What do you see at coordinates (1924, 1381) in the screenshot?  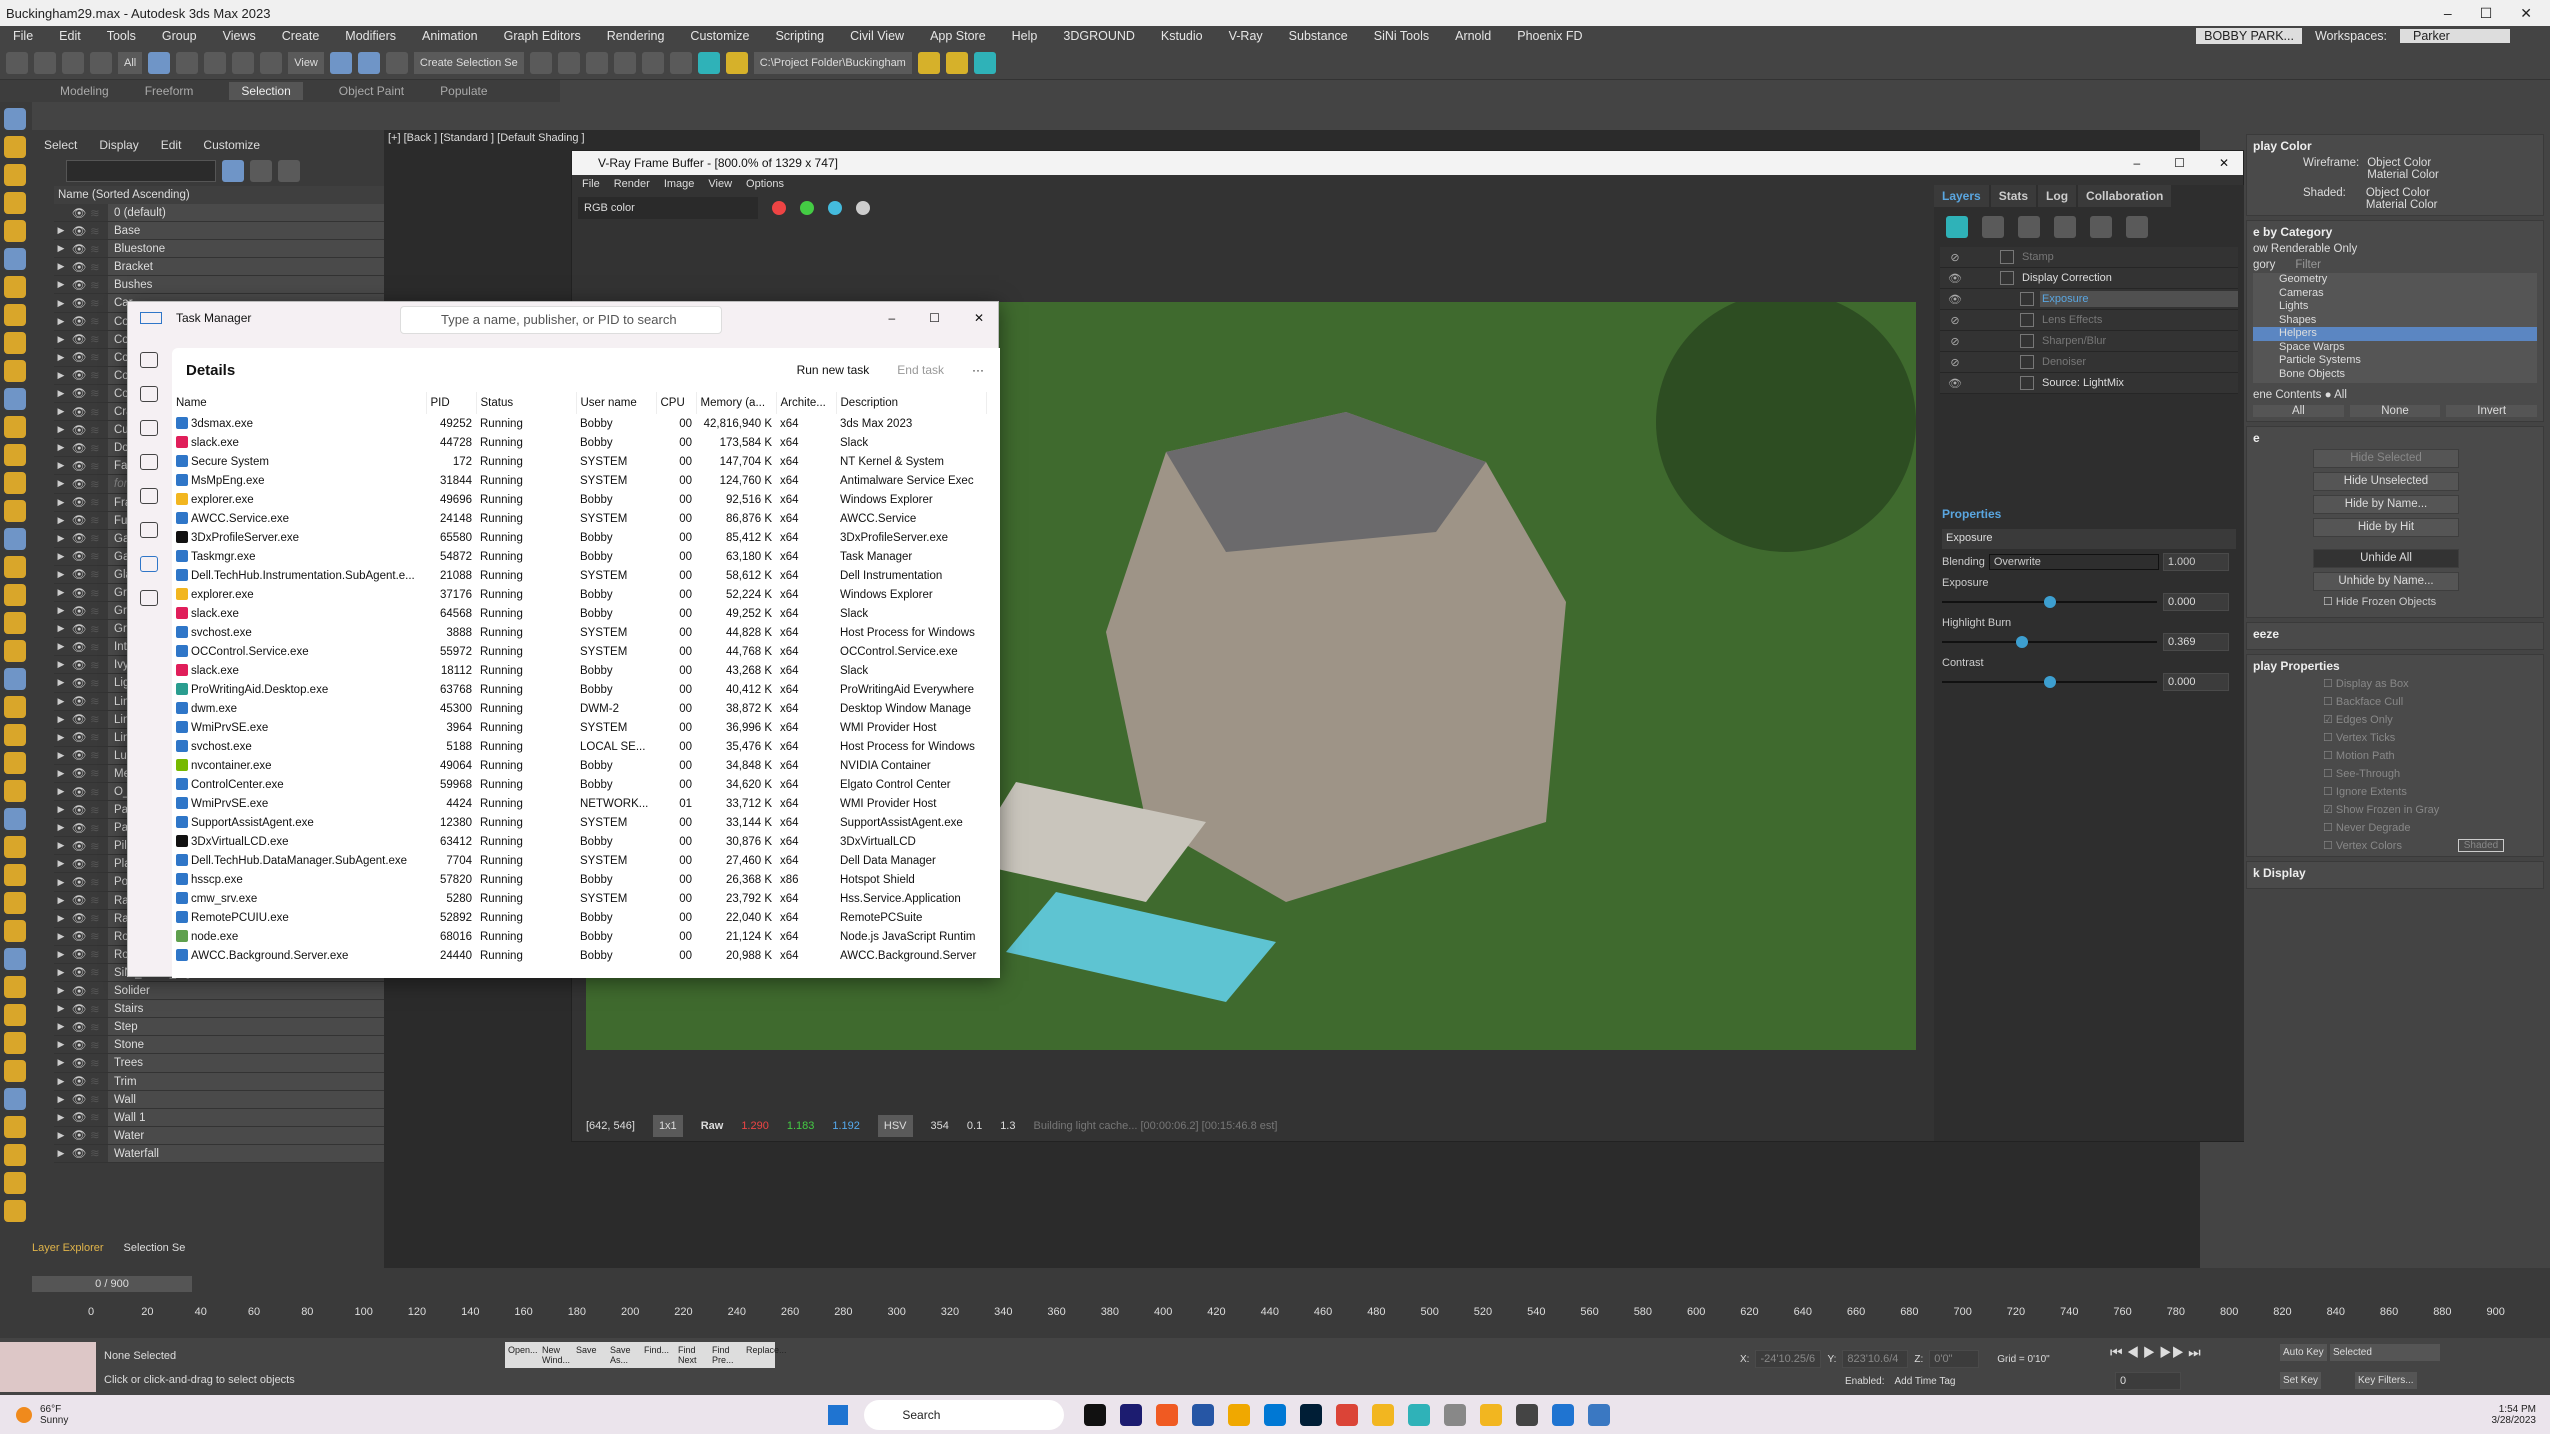 I see `add-time-tag-button: Add Time Tag` at bounding box center [1924, 1381].